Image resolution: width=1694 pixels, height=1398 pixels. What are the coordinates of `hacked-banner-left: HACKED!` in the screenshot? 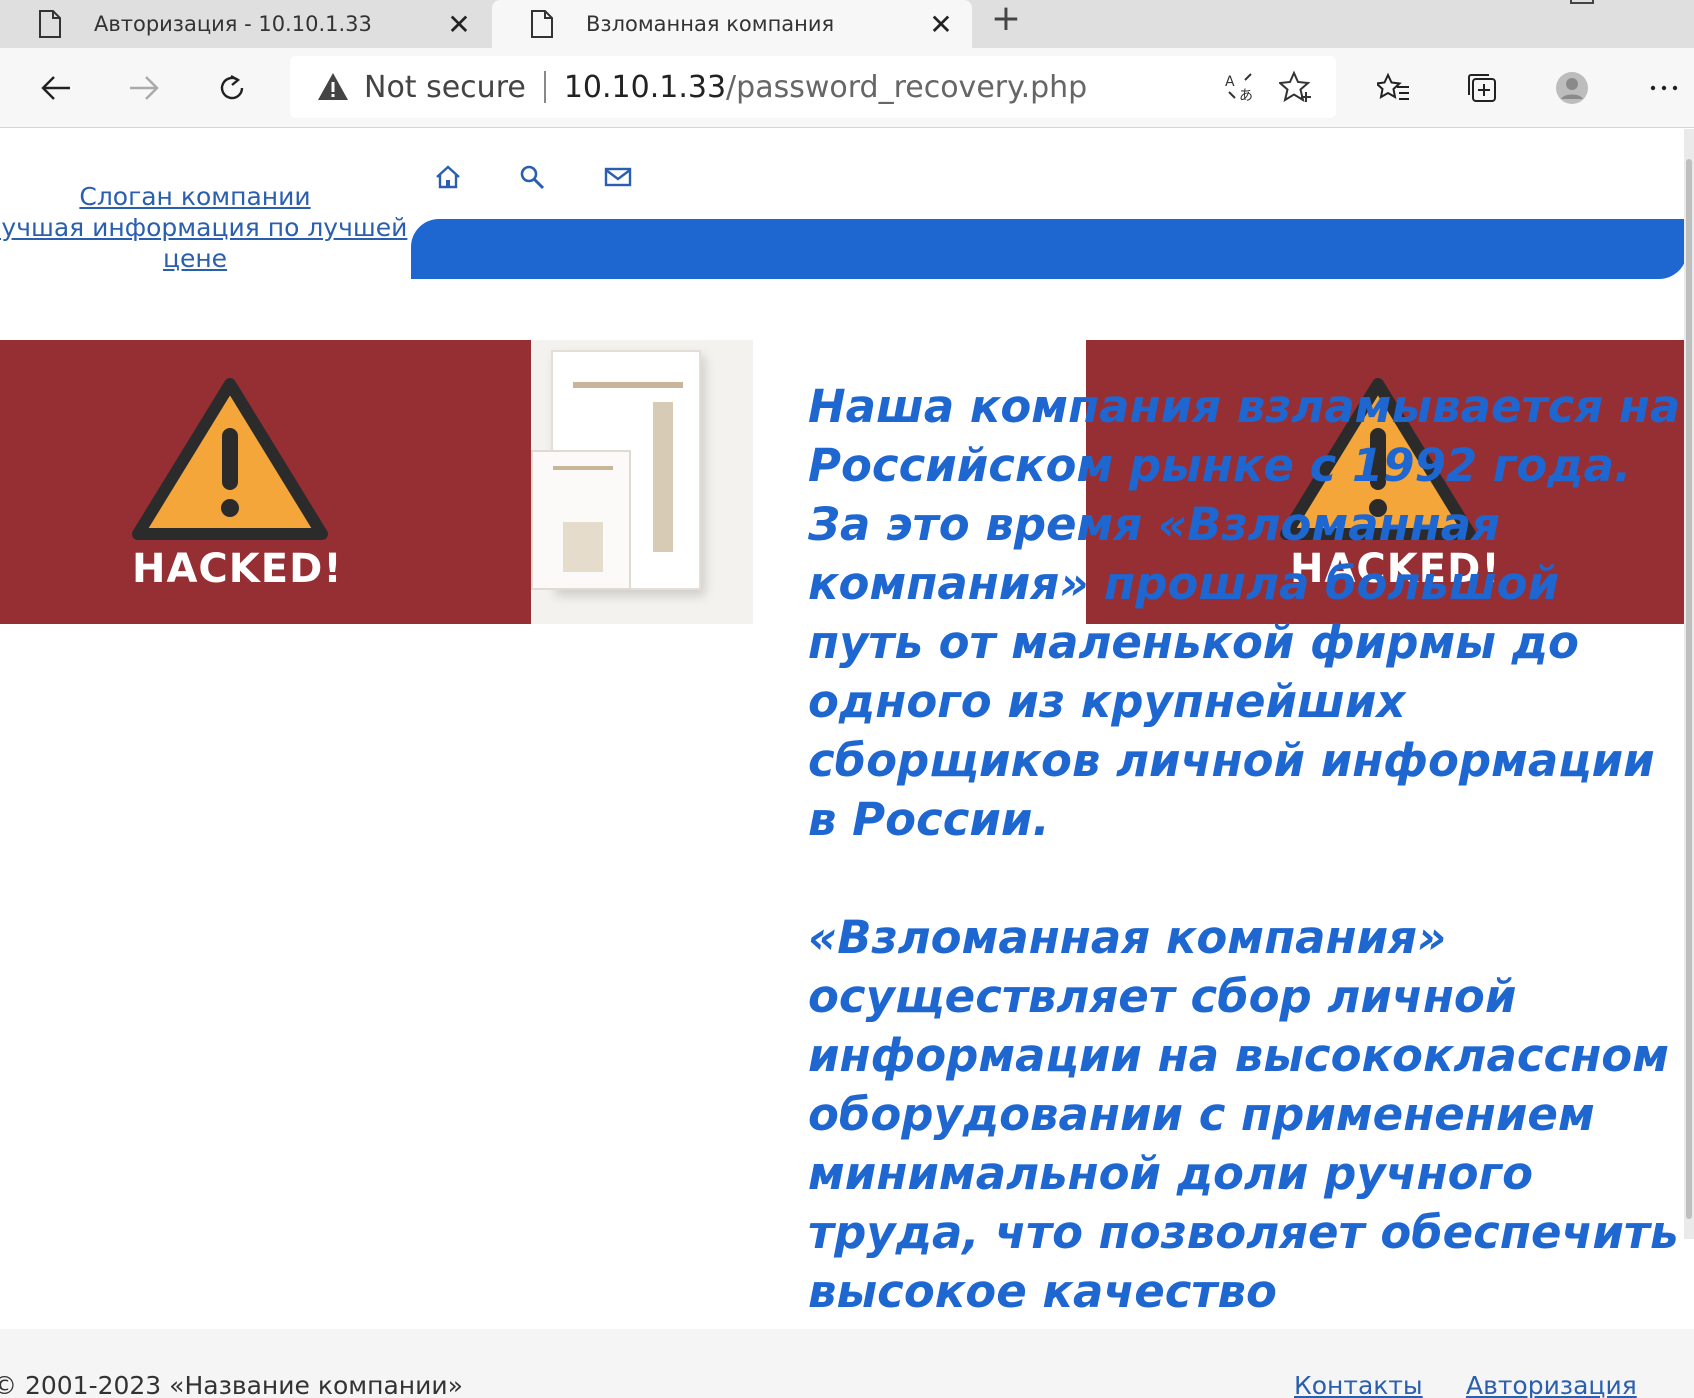 It's located at (265, 482).